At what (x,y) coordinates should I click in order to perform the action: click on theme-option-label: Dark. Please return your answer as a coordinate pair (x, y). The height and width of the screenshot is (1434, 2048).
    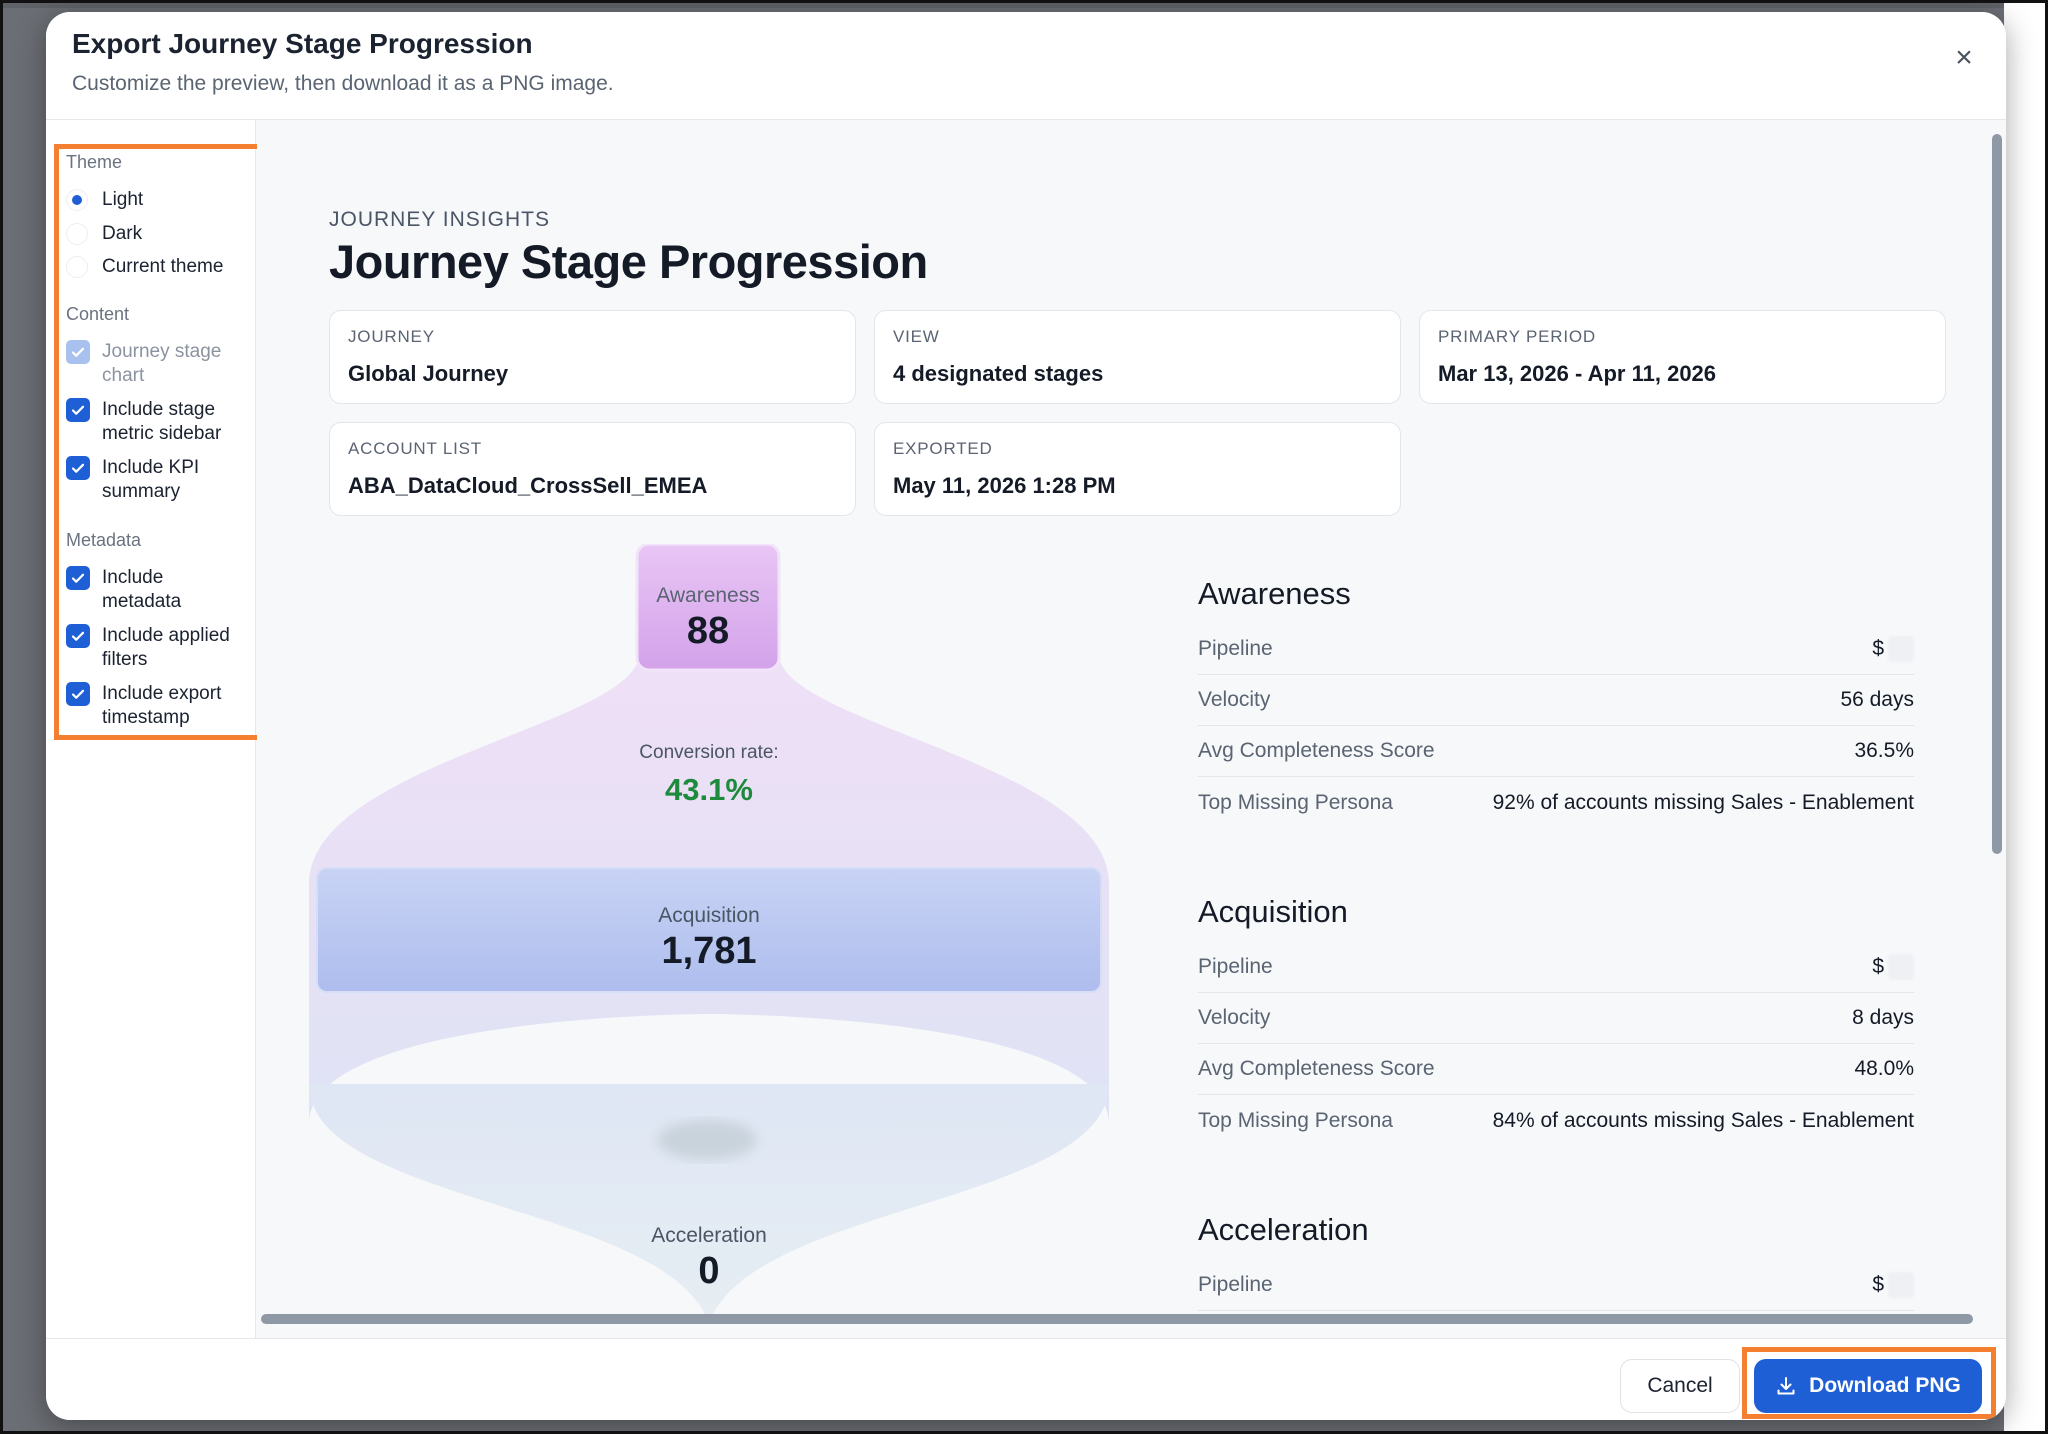
    Looking at the image, I should click on (122, 233).